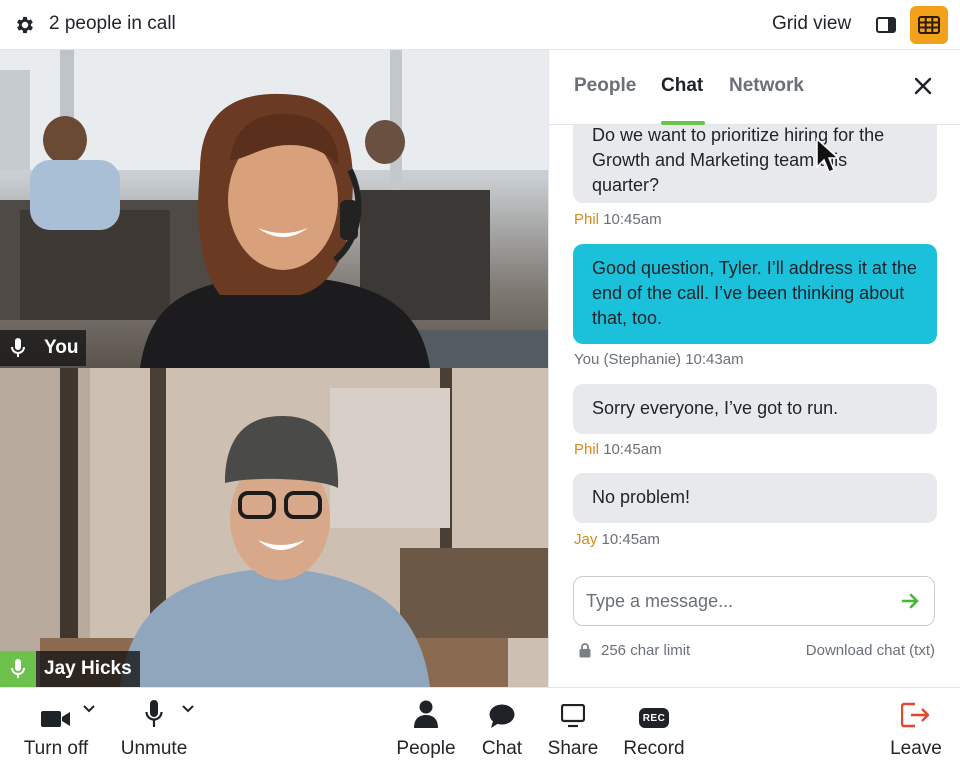  Describe the element at coordinates (916, 731) in the screenshot. I see `leave-button: Leave` at that location.